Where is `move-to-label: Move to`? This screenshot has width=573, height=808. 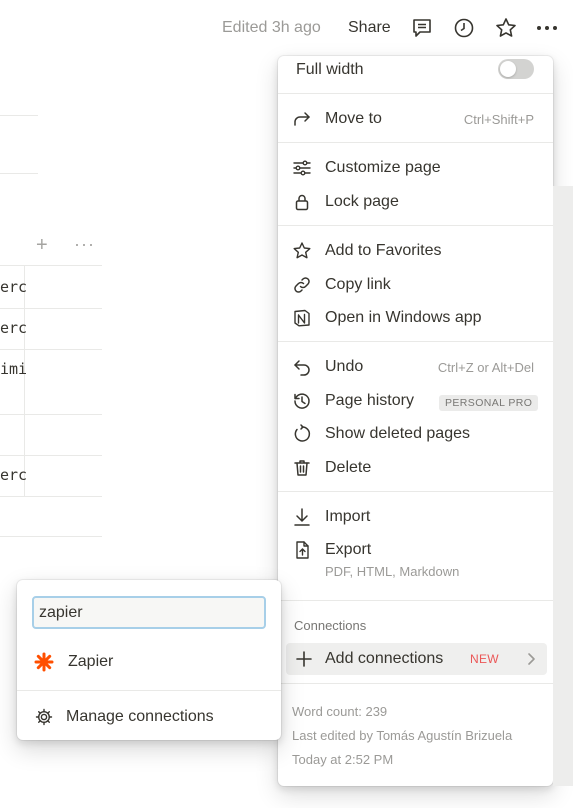 move-to-label: Move to is located at coordinates (353, 118).